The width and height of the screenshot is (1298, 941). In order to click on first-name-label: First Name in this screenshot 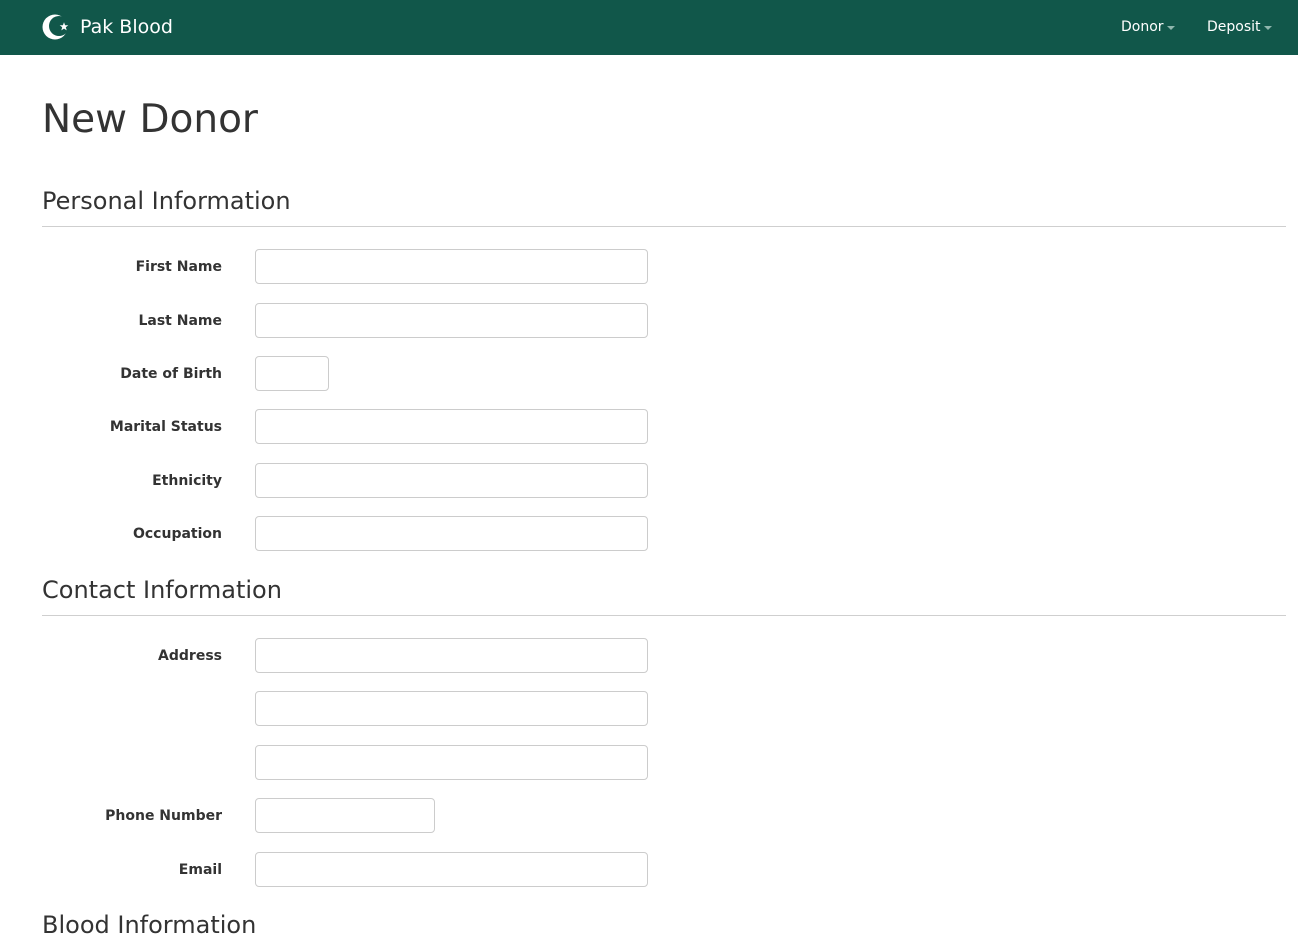, I will do `click(178, 267)`.